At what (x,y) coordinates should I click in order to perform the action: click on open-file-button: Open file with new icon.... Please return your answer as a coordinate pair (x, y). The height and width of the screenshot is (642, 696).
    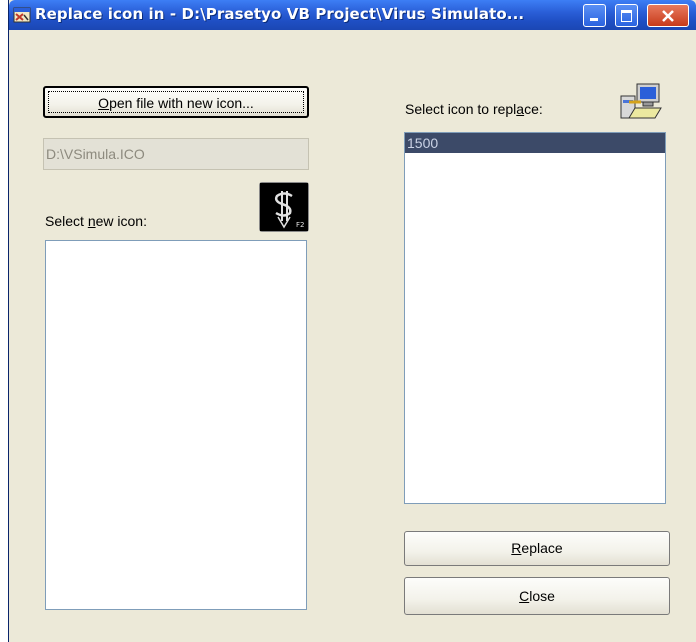
    Looking at the image, I should click on (176, 102).